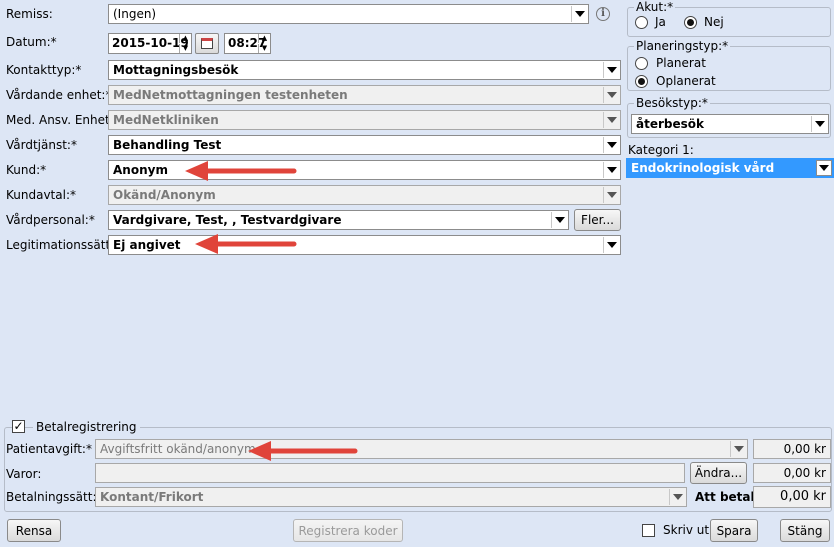 Image resolution: width=834 pixels, height=547 pixels. What do you see at coordinates (241, 171) in the screenshot?
I see `annotation-arrow-kund` at bounding box center [241, 171].